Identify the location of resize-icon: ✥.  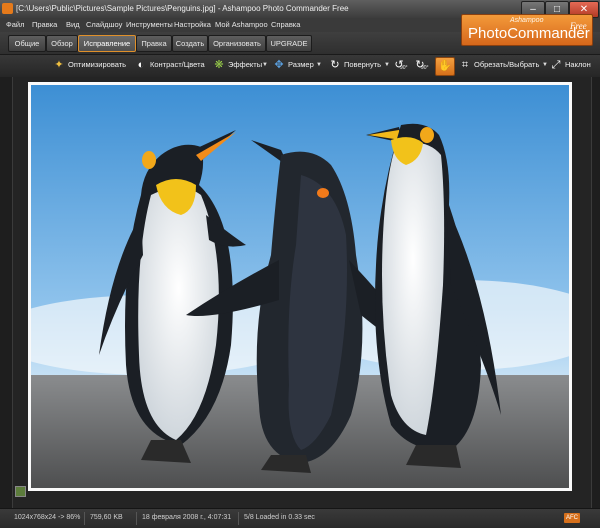
(279, 65).